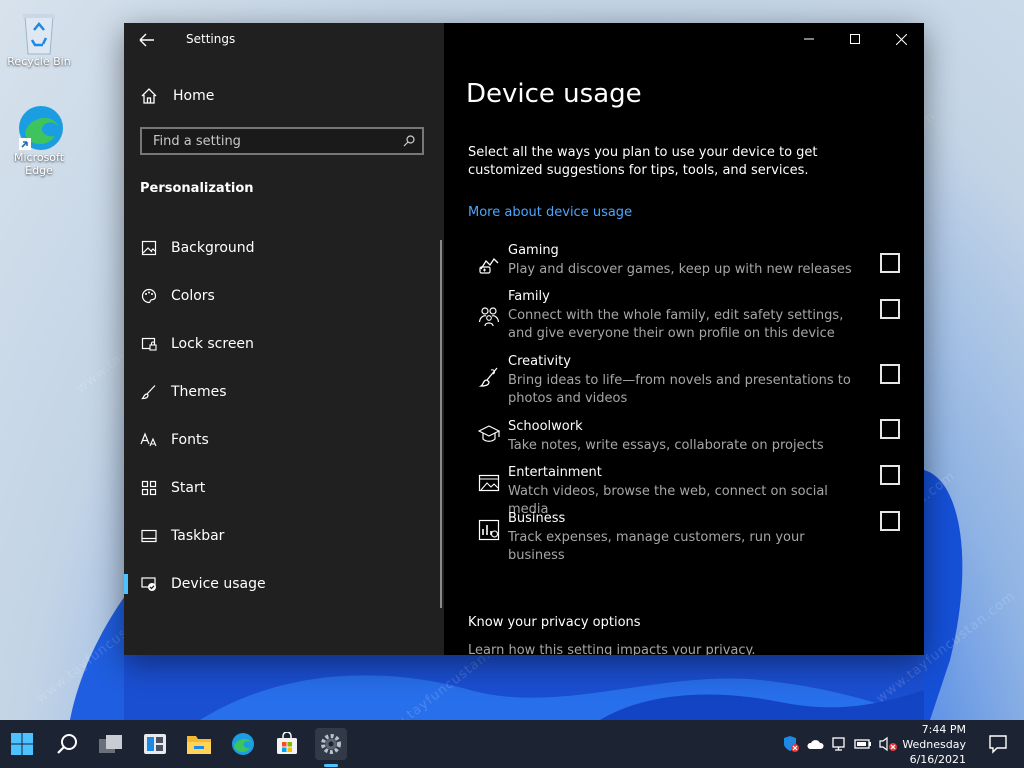  I want to click on picture-icon, so click(149, 248).